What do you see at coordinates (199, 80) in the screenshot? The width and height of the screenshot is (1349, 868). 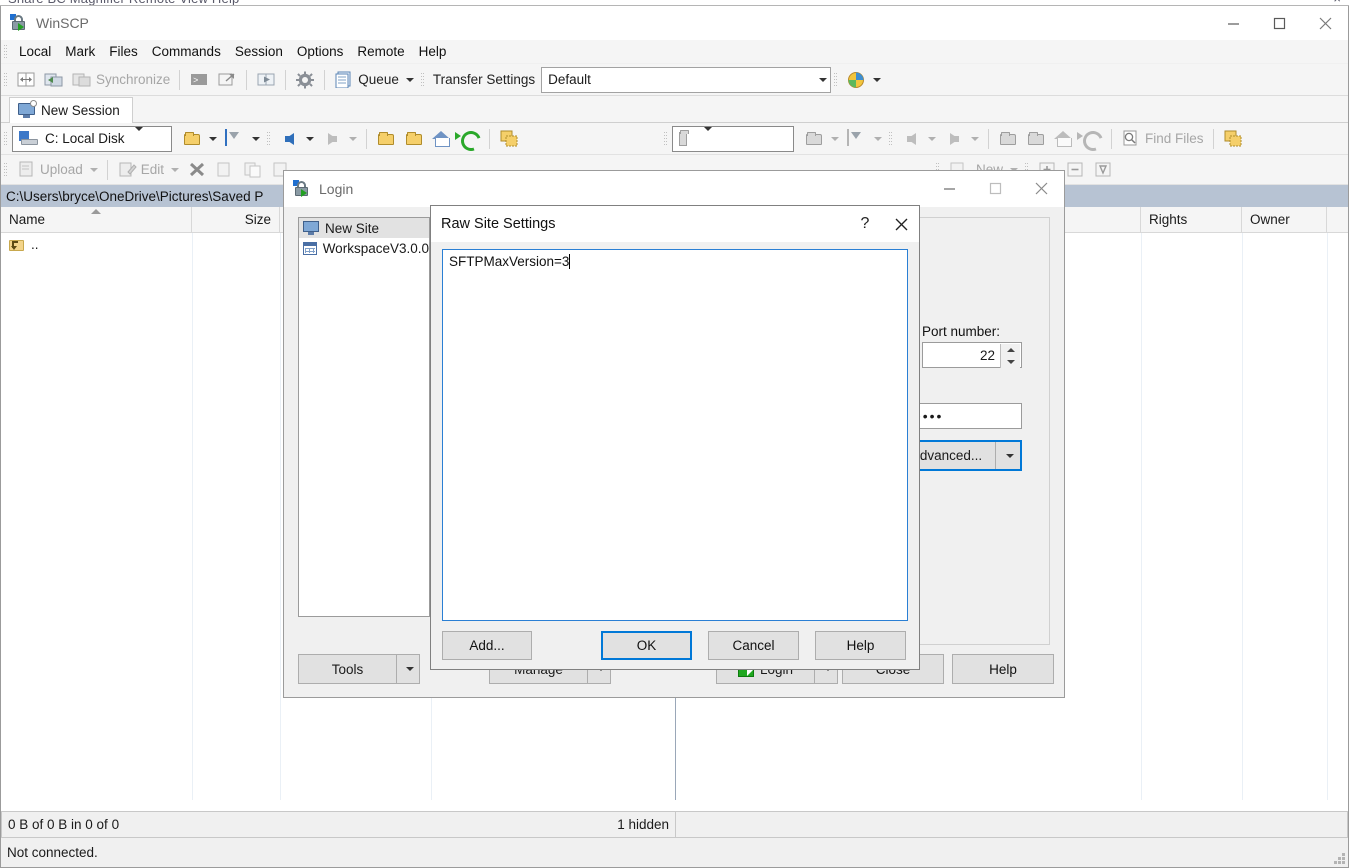 I see `console-icon: >` at bounding box center [199, 80].